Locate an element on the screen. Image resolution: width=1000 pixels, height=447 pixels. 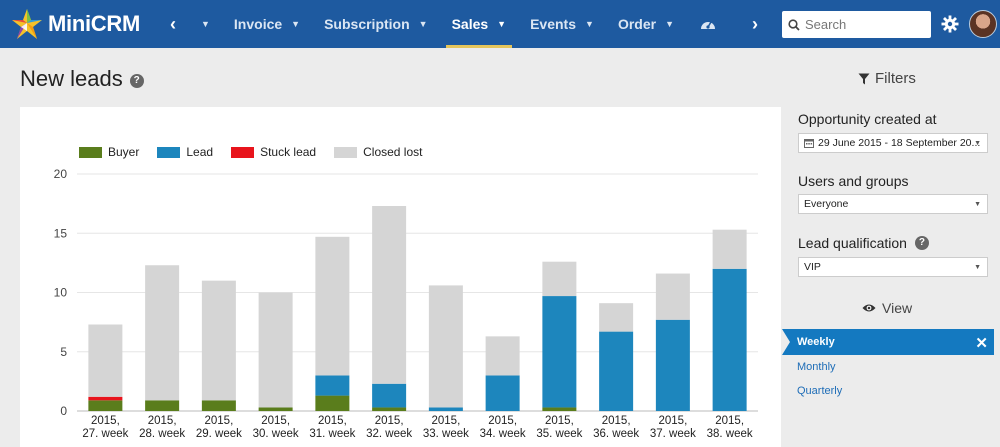
opportunity-date-range-select: 29 June 2015 - 18 September 20... ▼ is located at coordinates (893, 143).